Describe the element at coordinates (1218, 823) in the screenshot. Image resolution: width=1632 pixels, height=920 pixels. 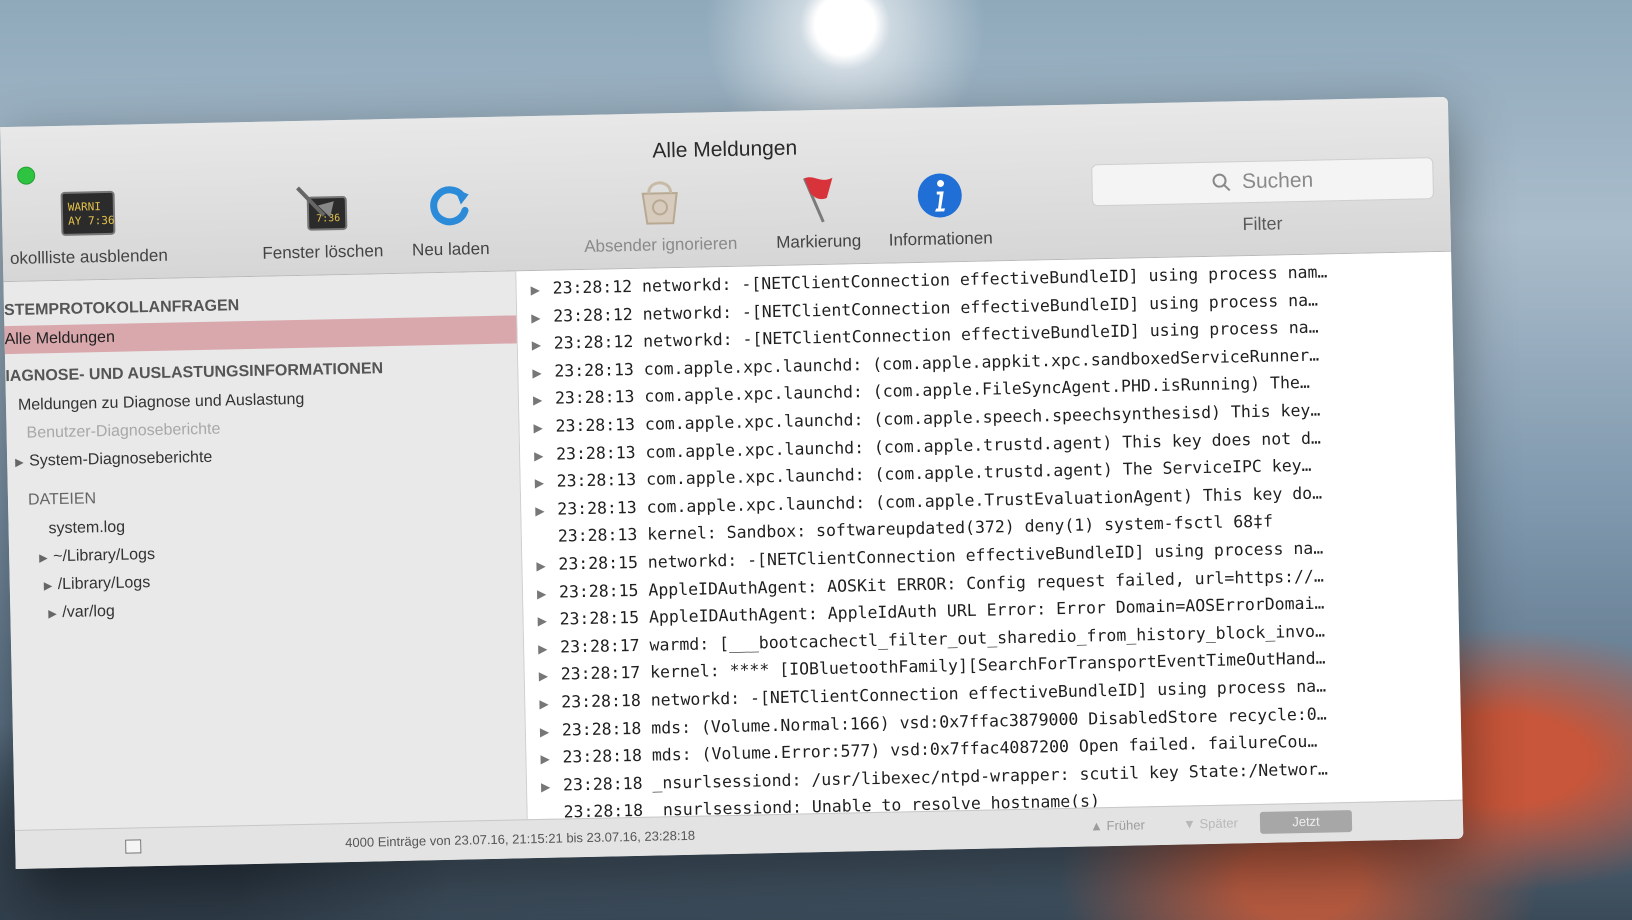
I see `later-label: Später` at that location.